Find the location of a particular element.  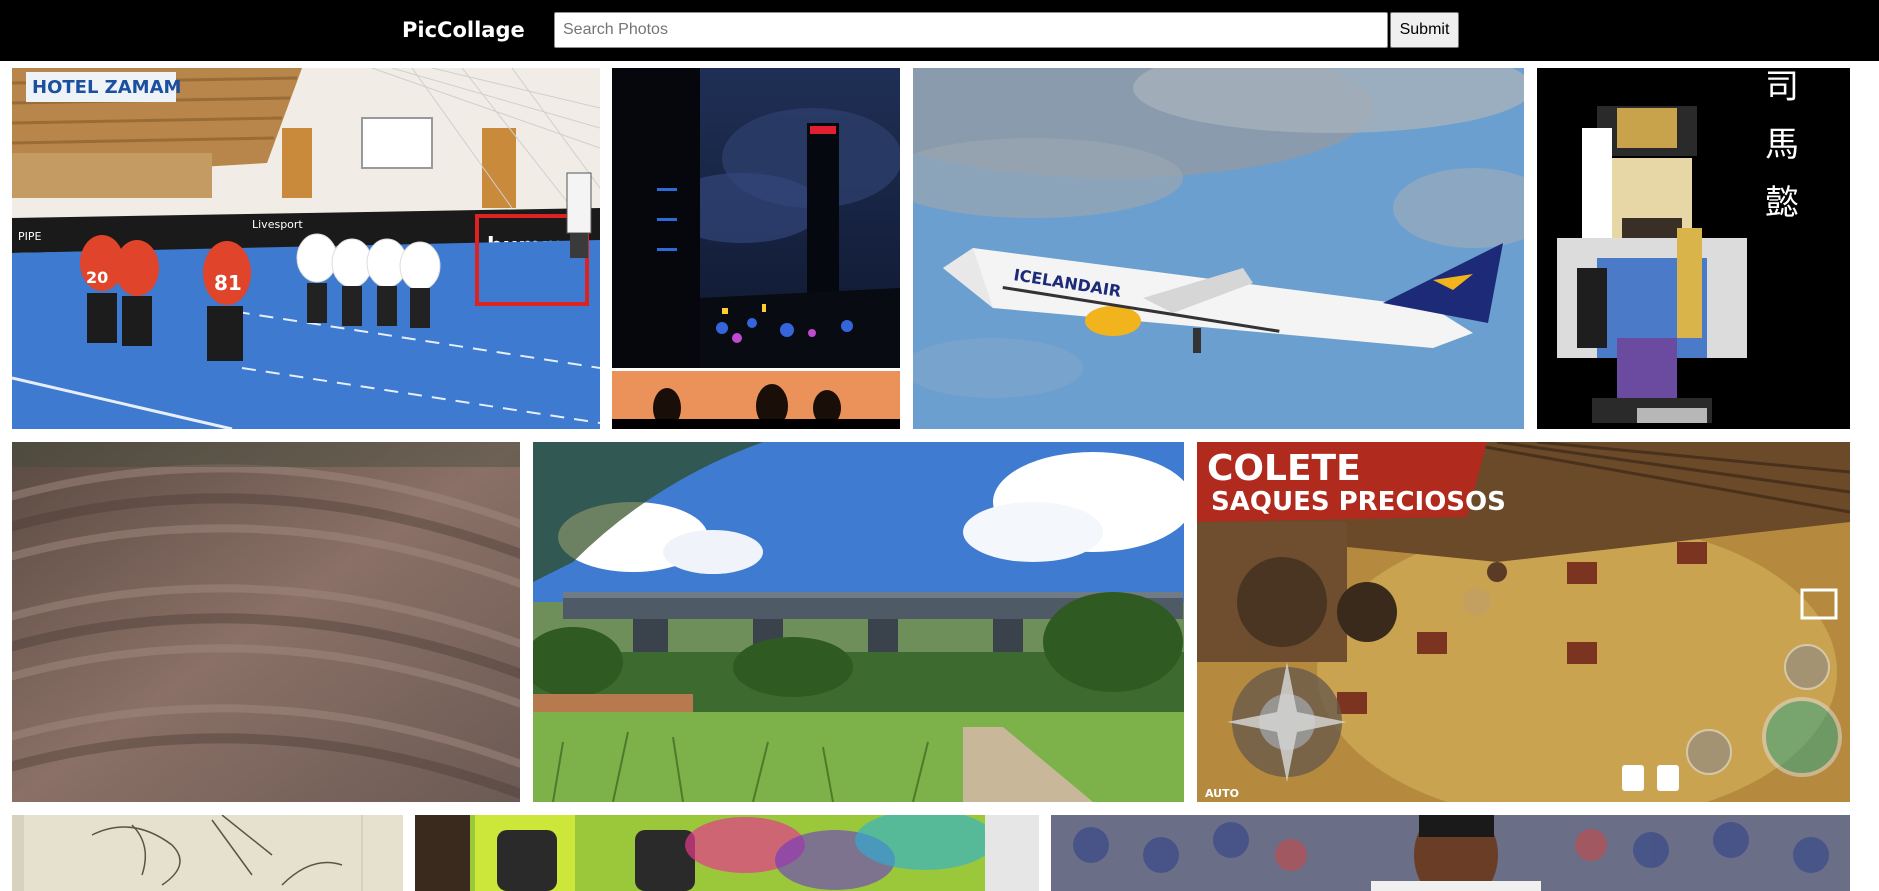

sponsor-text: Livesport is located at coordinates (277, 224).